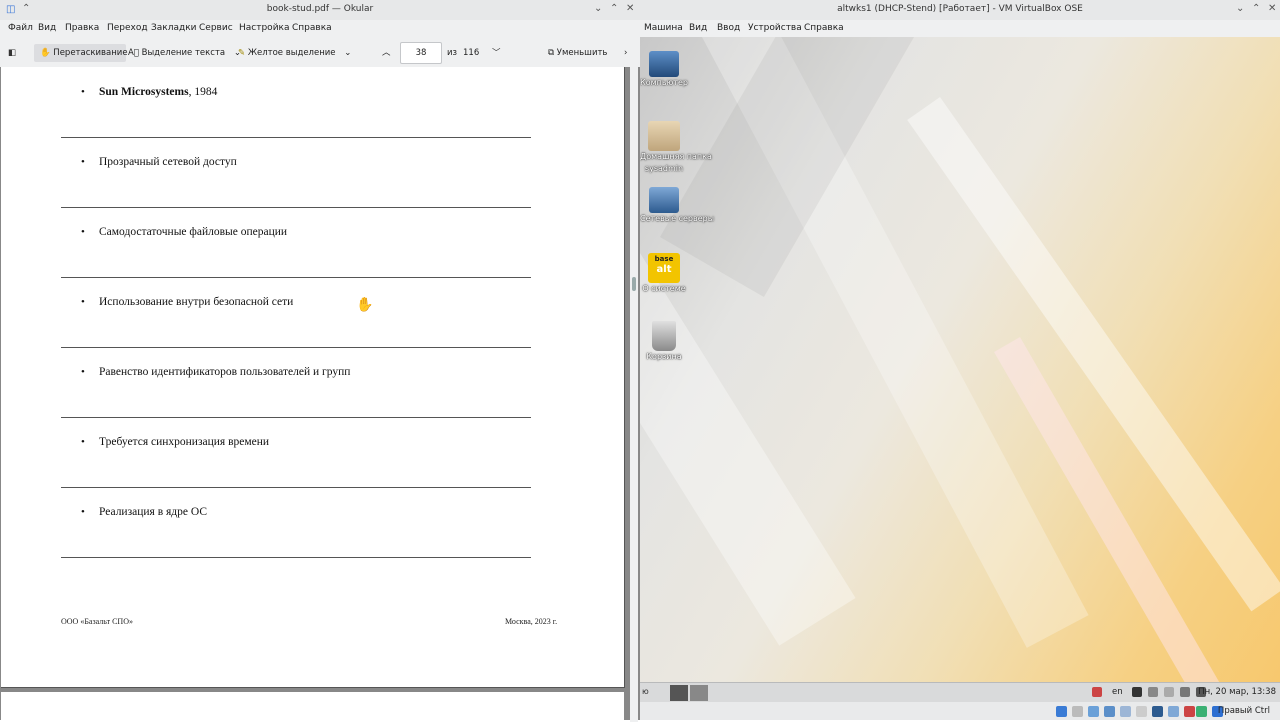 This screenshot has height=722, width=1280. I want to click on scrollbar-thumb, so click(634, 284).